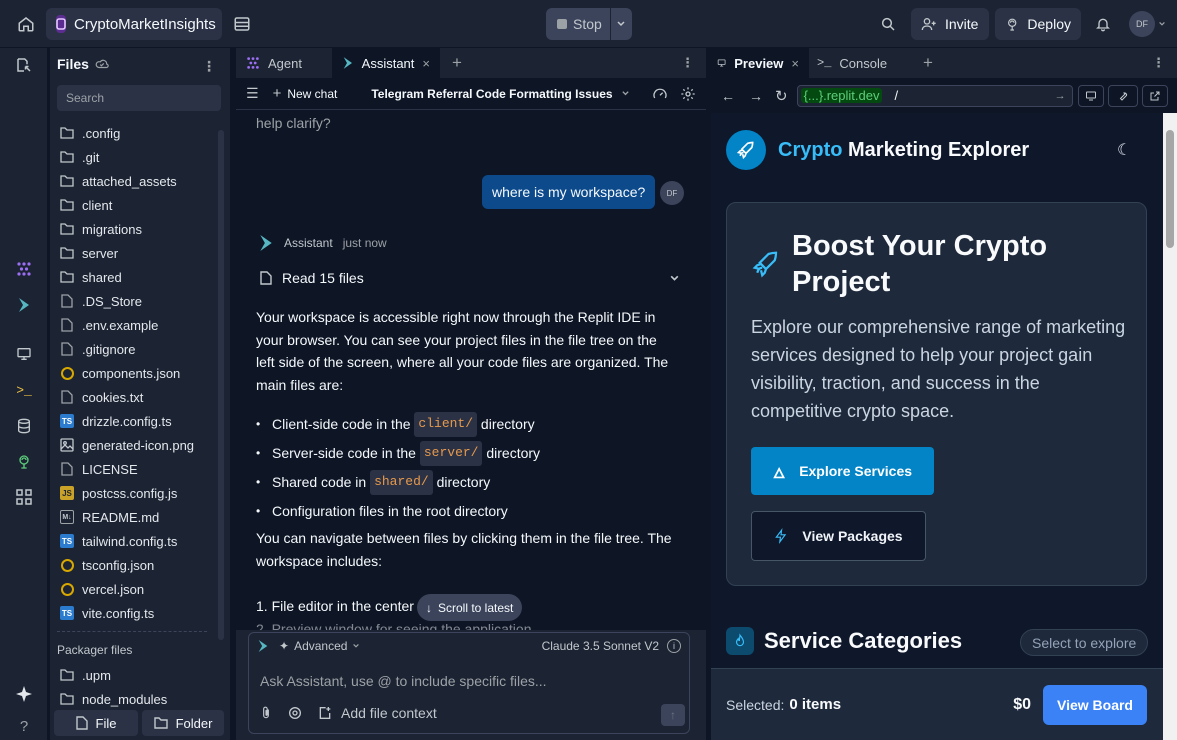  Describe the element at coordinates (24, 426) in the screenshot. I see `database-icon` at that location.